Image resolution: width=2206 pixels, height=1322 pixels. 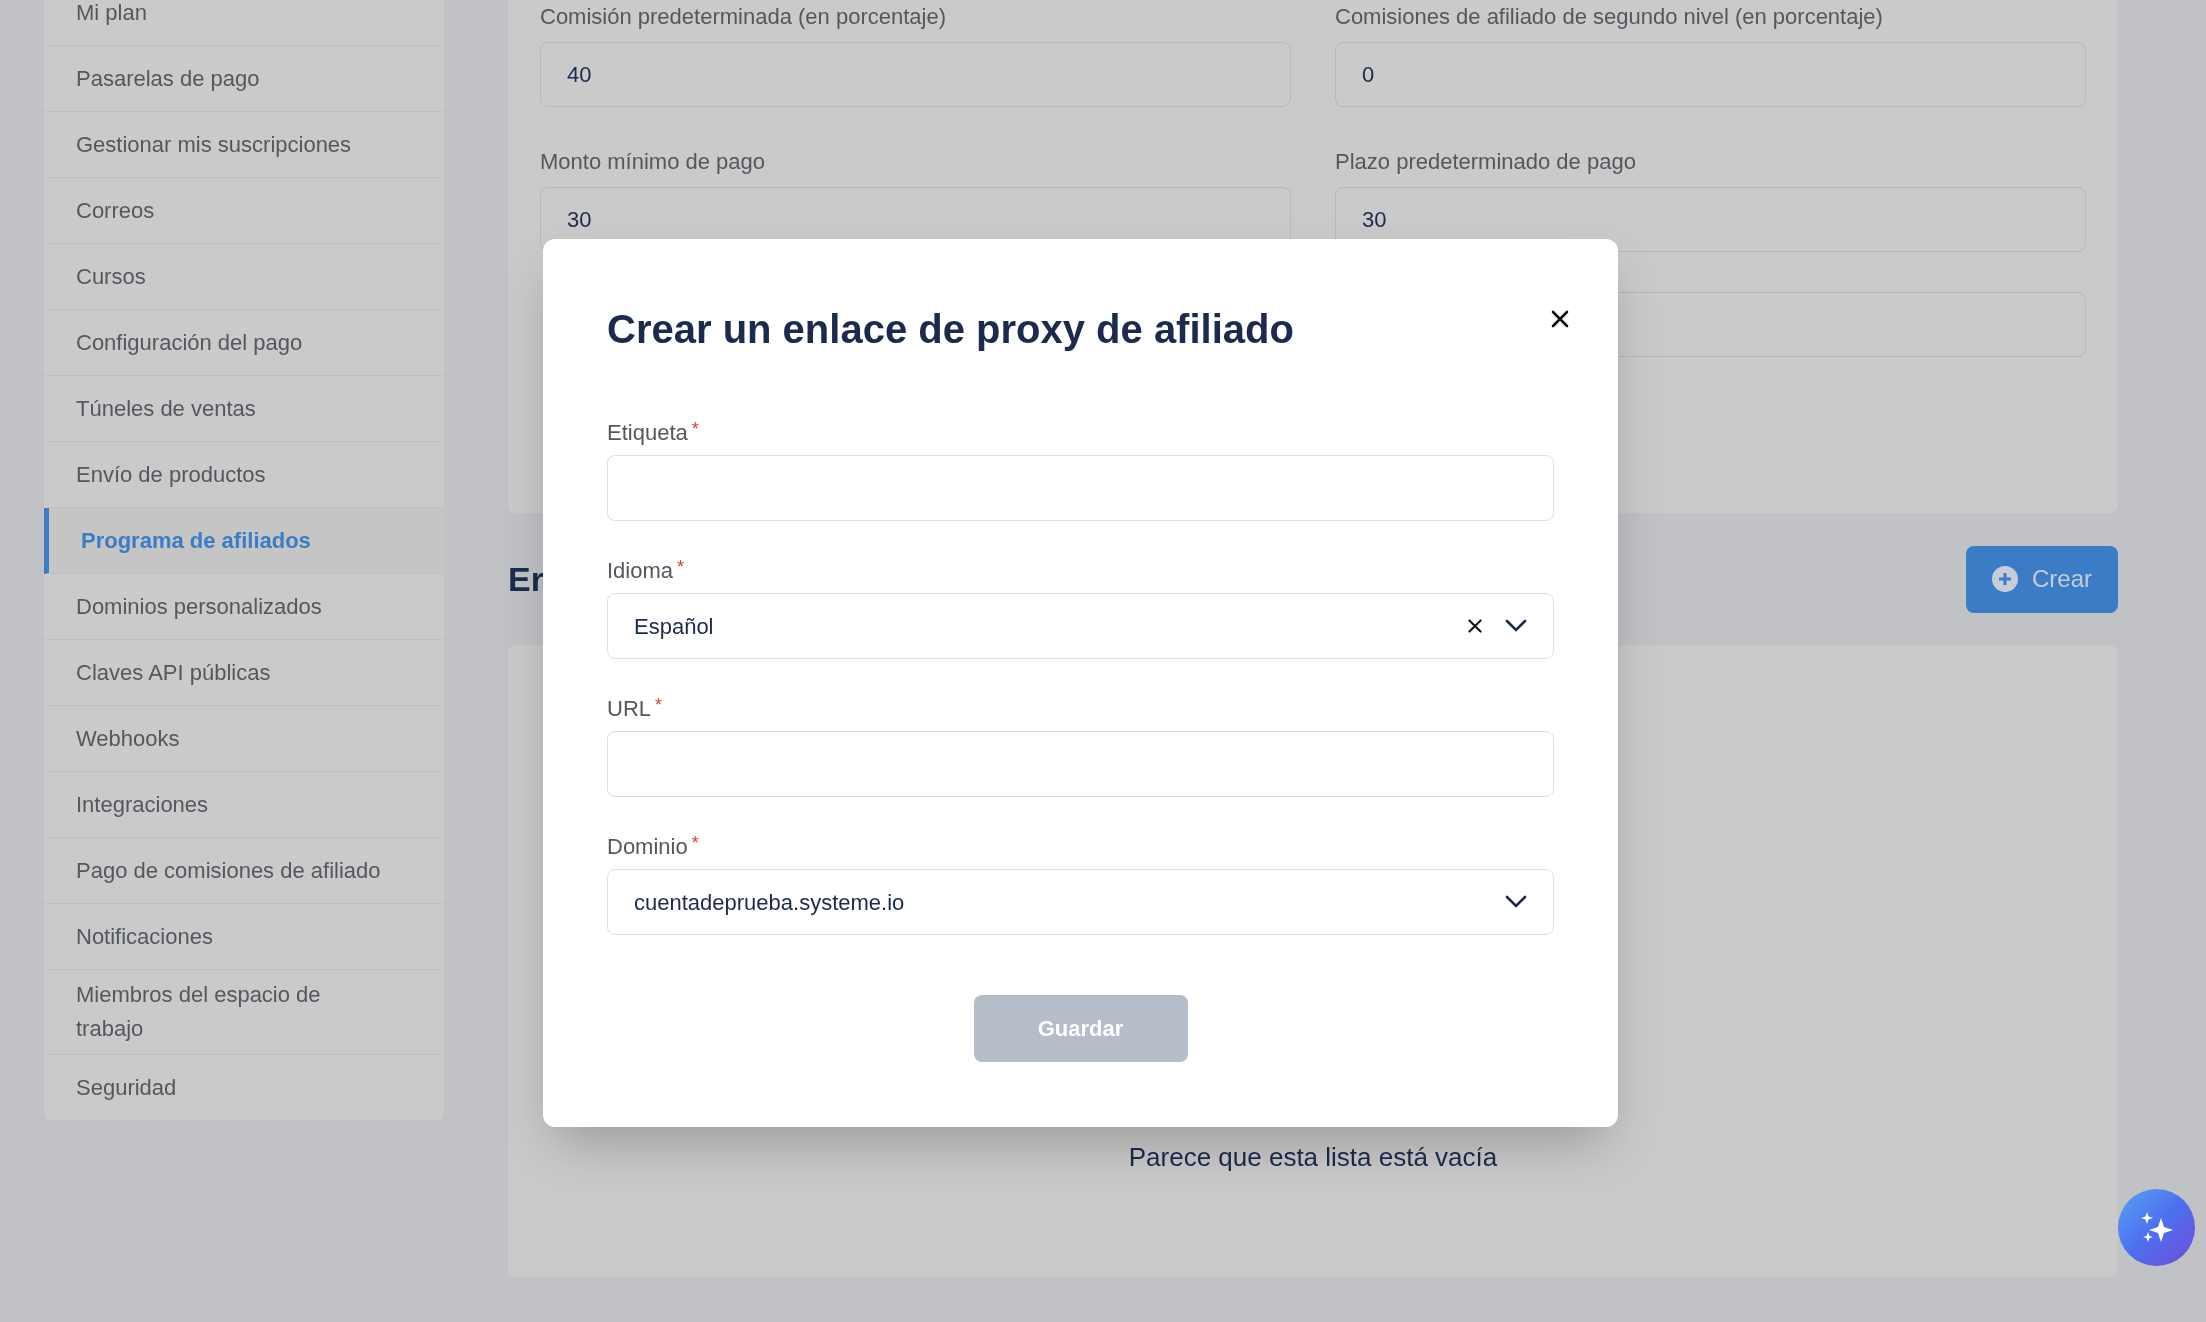 I want to click on plus-circle-icon, so click(x=2005, y=579).